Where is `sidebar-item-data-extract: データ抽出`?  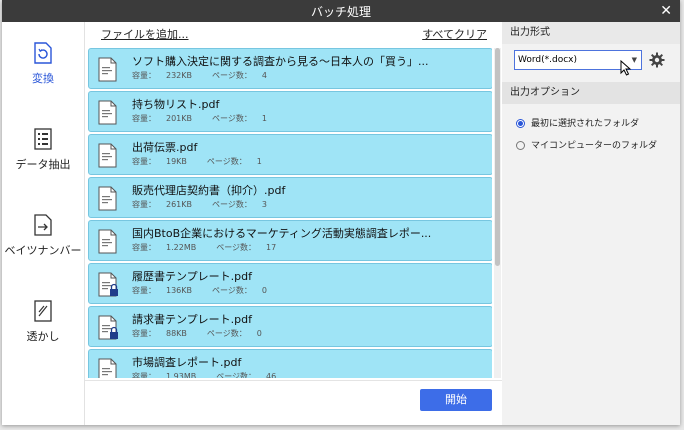
sidebar-item-data-extract: データ抽出 is located at coordinates (43, 149).